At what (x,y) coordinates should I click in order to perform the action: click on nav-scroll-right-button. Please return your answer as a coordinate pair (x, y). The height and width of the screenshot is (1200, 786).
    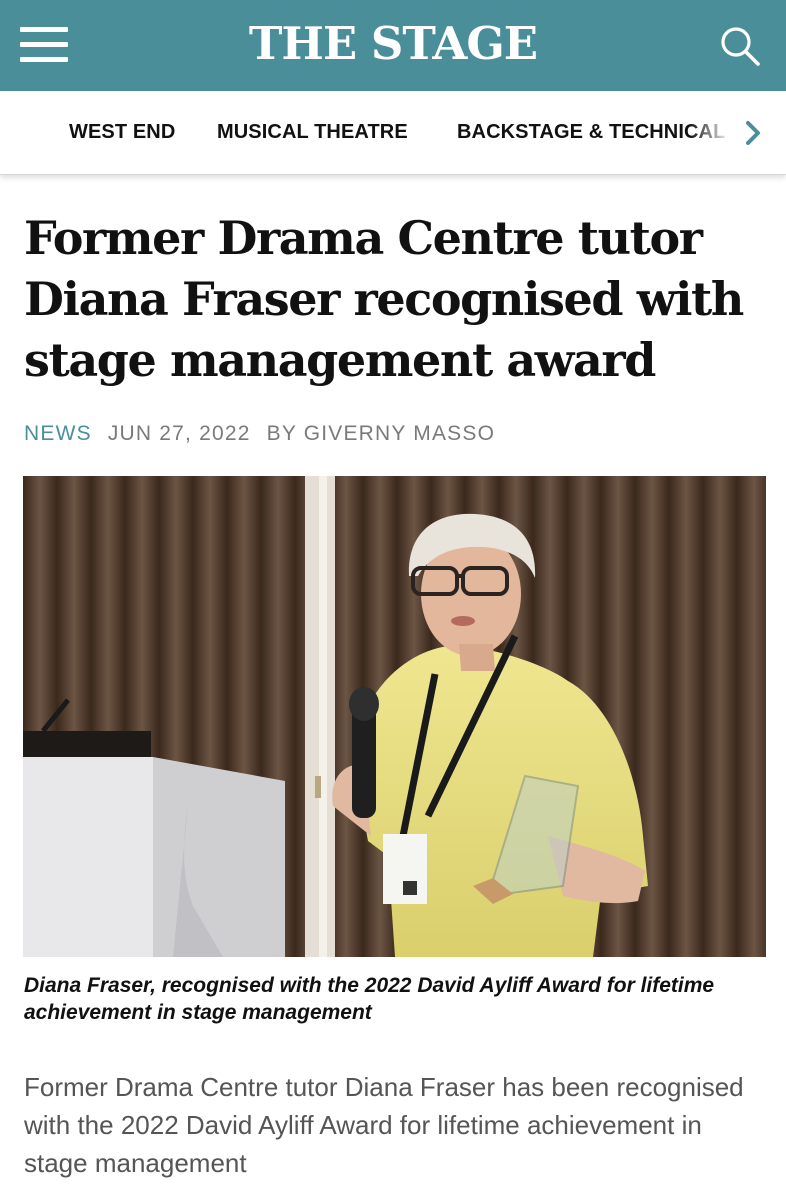
    Looking at the image, I should click on (761, 132).